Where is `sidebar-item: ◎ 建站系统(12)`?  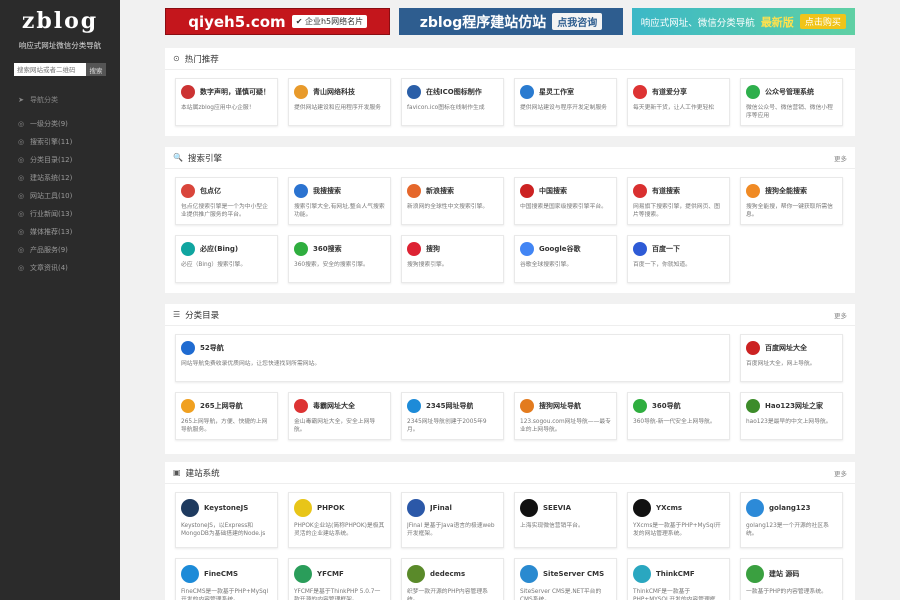
sidebar-item: ◎ 建站系统(12) is located at coordinates (60, 178).